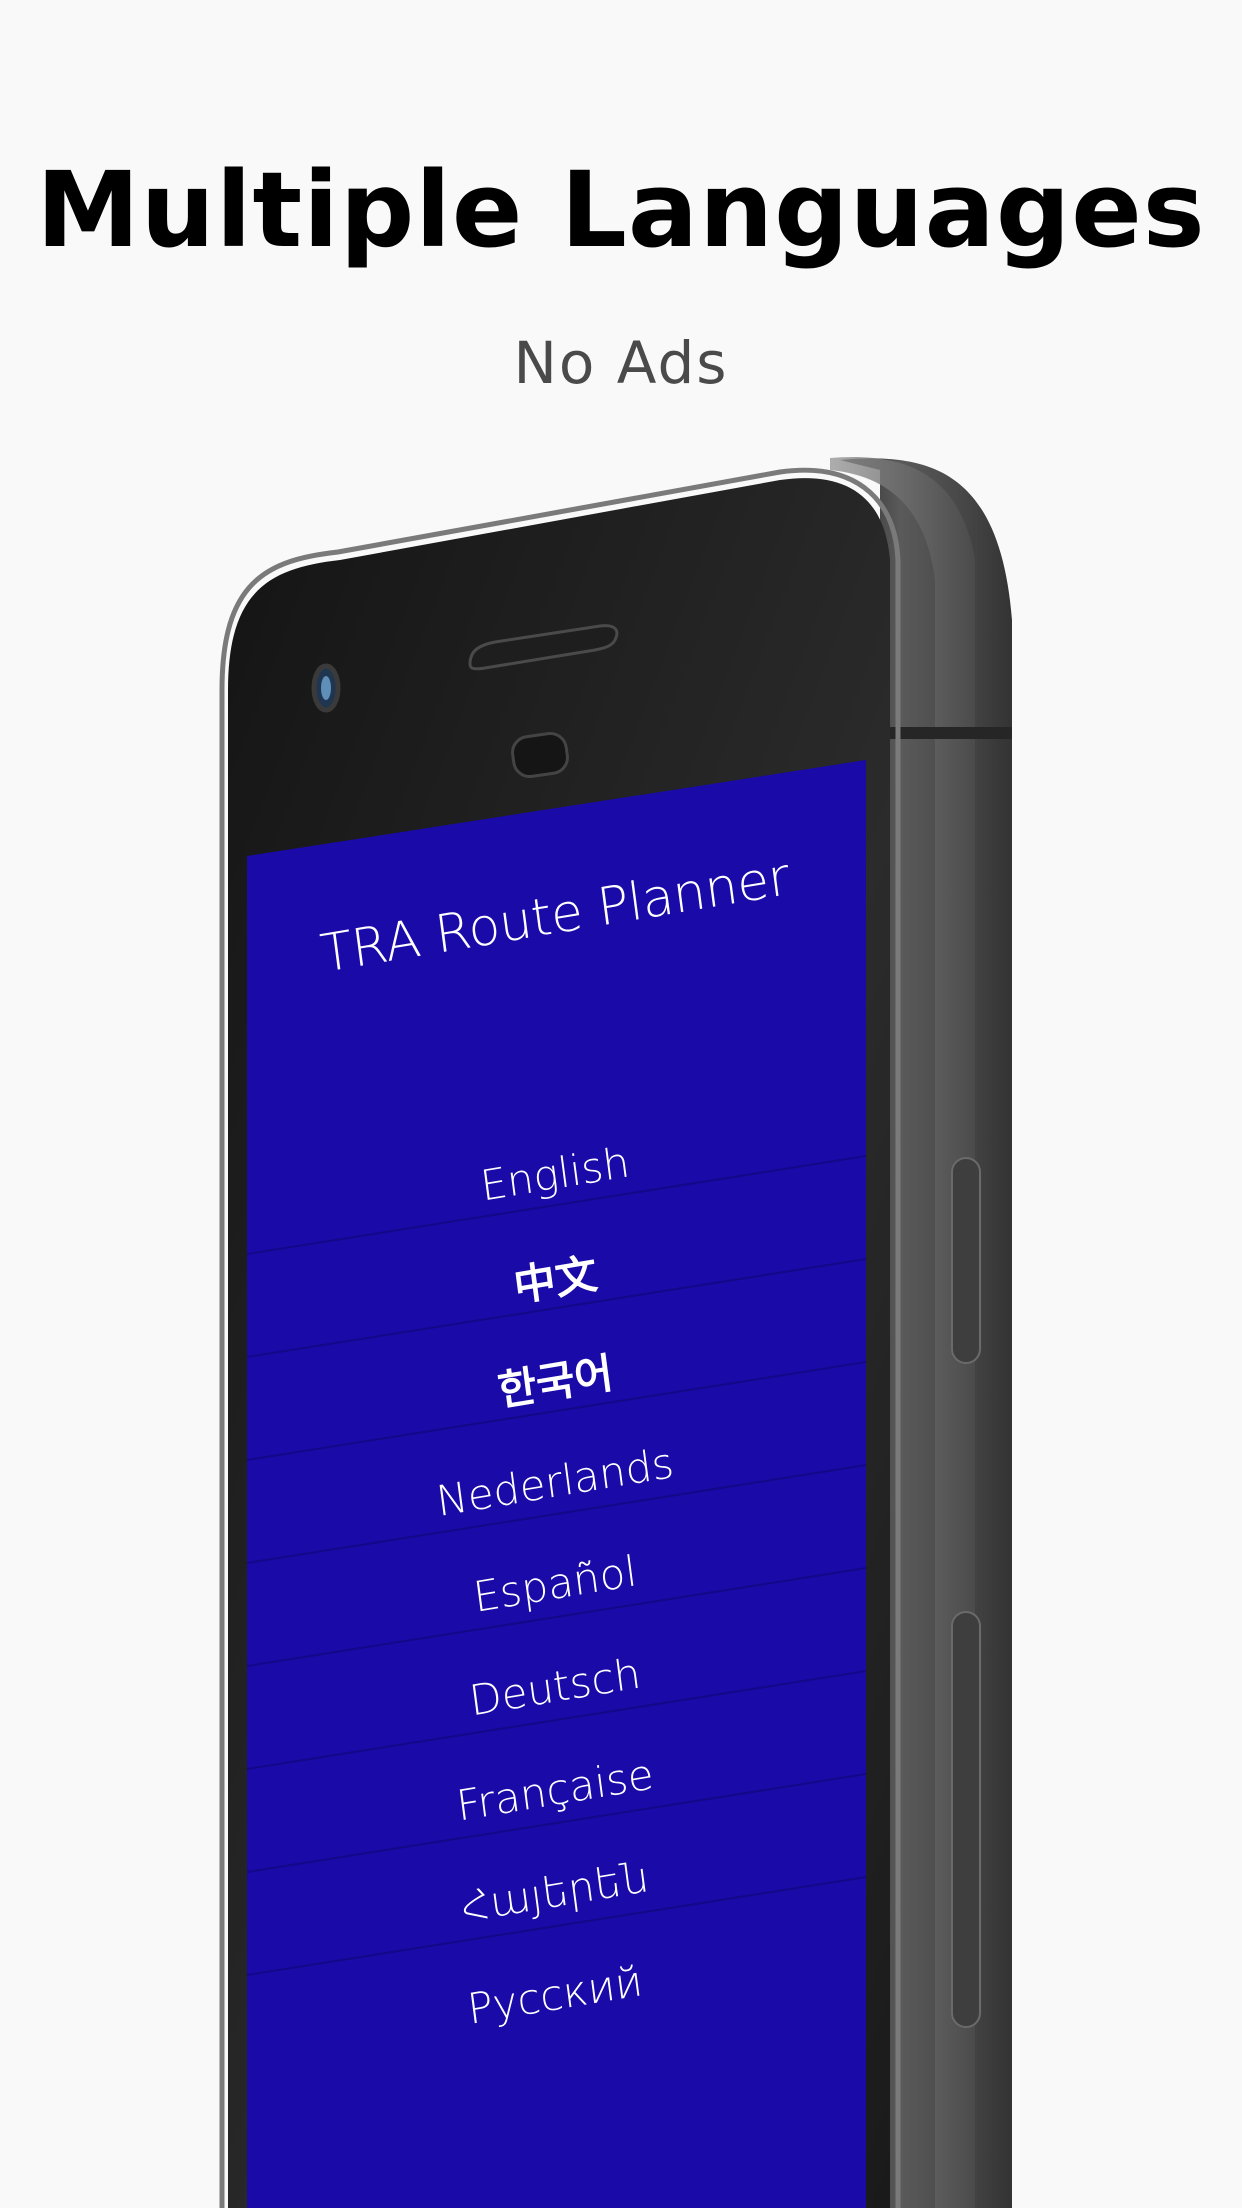 This screenshot has height=2208, width=1242. What do you see at coordinates (966, 1260) in the screenshot?
I see `power-button-icon` at bounding box center [966, 1260].